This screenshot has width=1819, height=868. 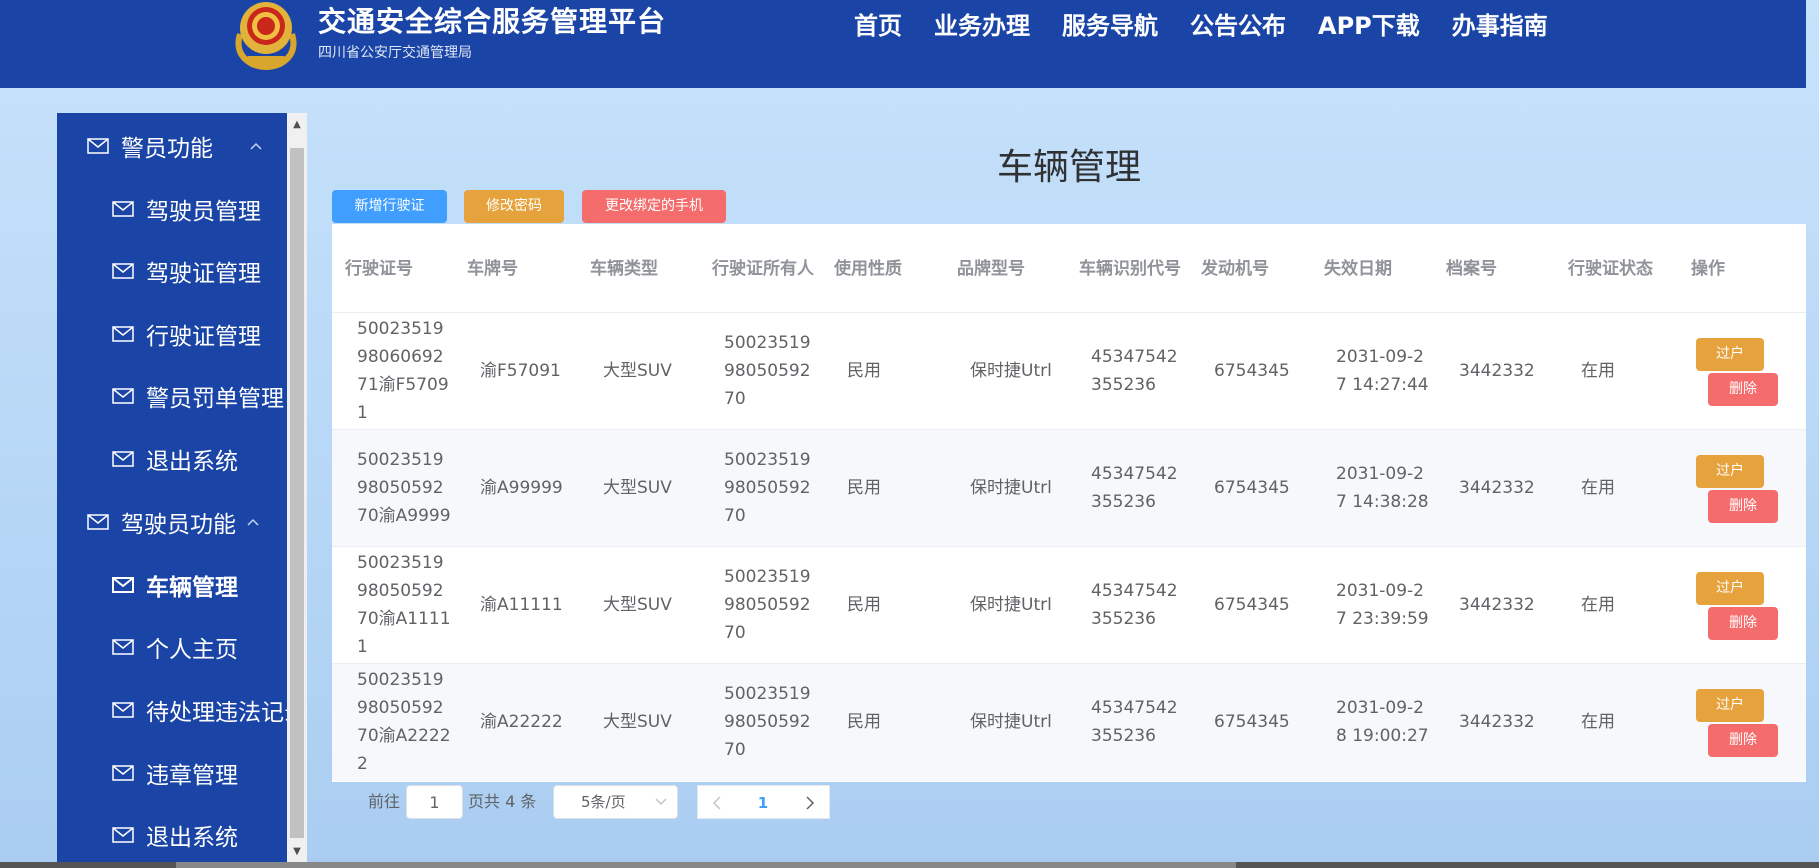 I want to click on sidebar-item-vehicle-management: 车辆管理, so click(x=172, y=585).